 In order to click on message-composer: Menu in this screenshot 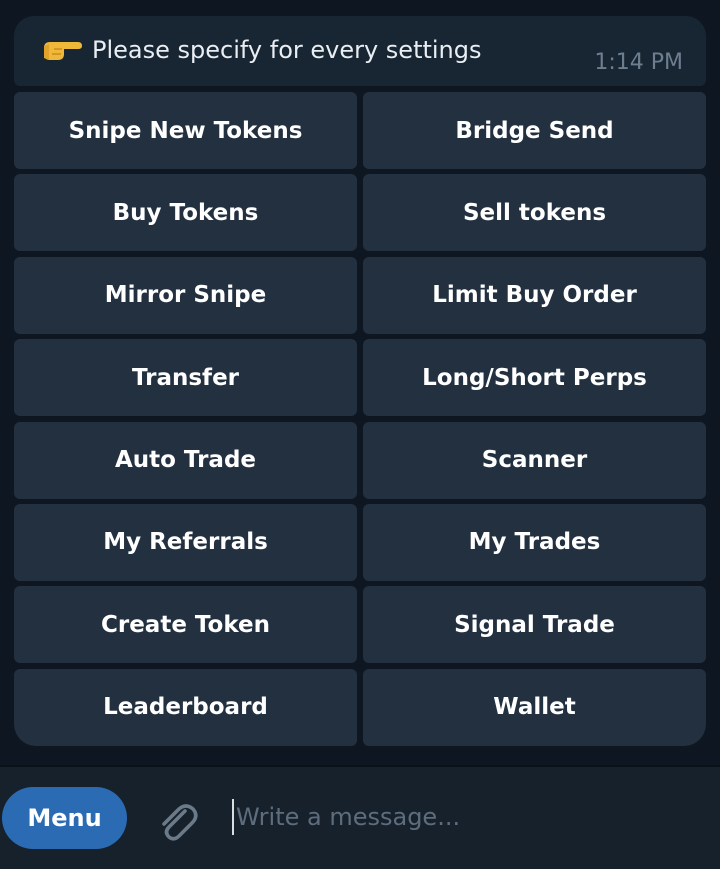, I will do `click(360, 817)`.